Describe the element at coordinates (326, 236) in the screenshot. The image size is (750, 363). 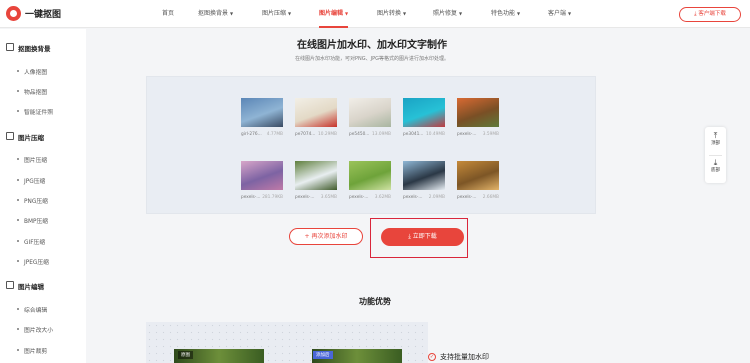
I see `add-watermark-again-button: + 再次添加水印` at that location.